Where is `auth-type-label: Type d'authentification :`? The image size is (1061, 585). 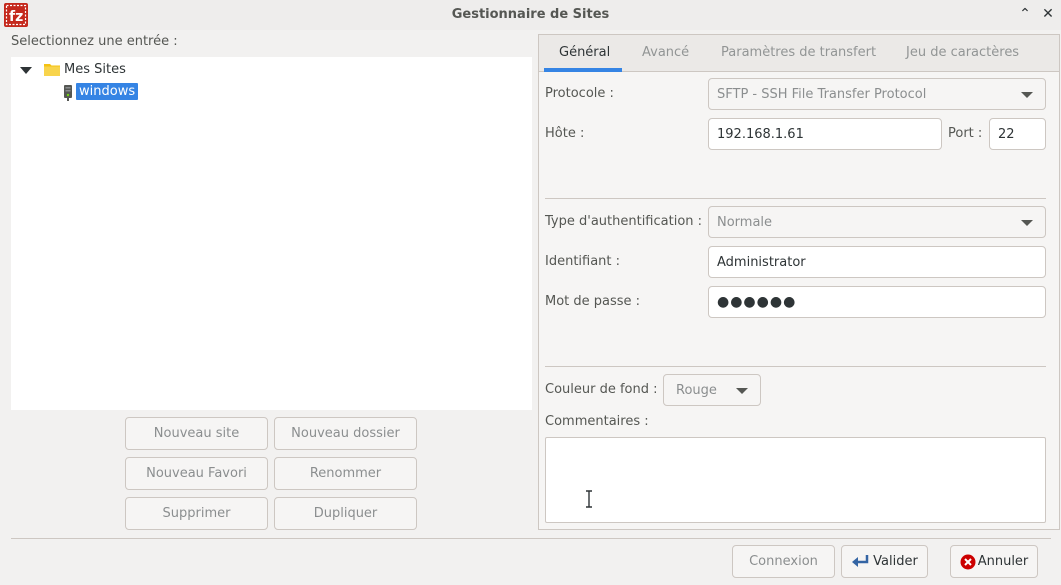 auth-type-label: Type d'authentification : is located at coordinates (624, 221).